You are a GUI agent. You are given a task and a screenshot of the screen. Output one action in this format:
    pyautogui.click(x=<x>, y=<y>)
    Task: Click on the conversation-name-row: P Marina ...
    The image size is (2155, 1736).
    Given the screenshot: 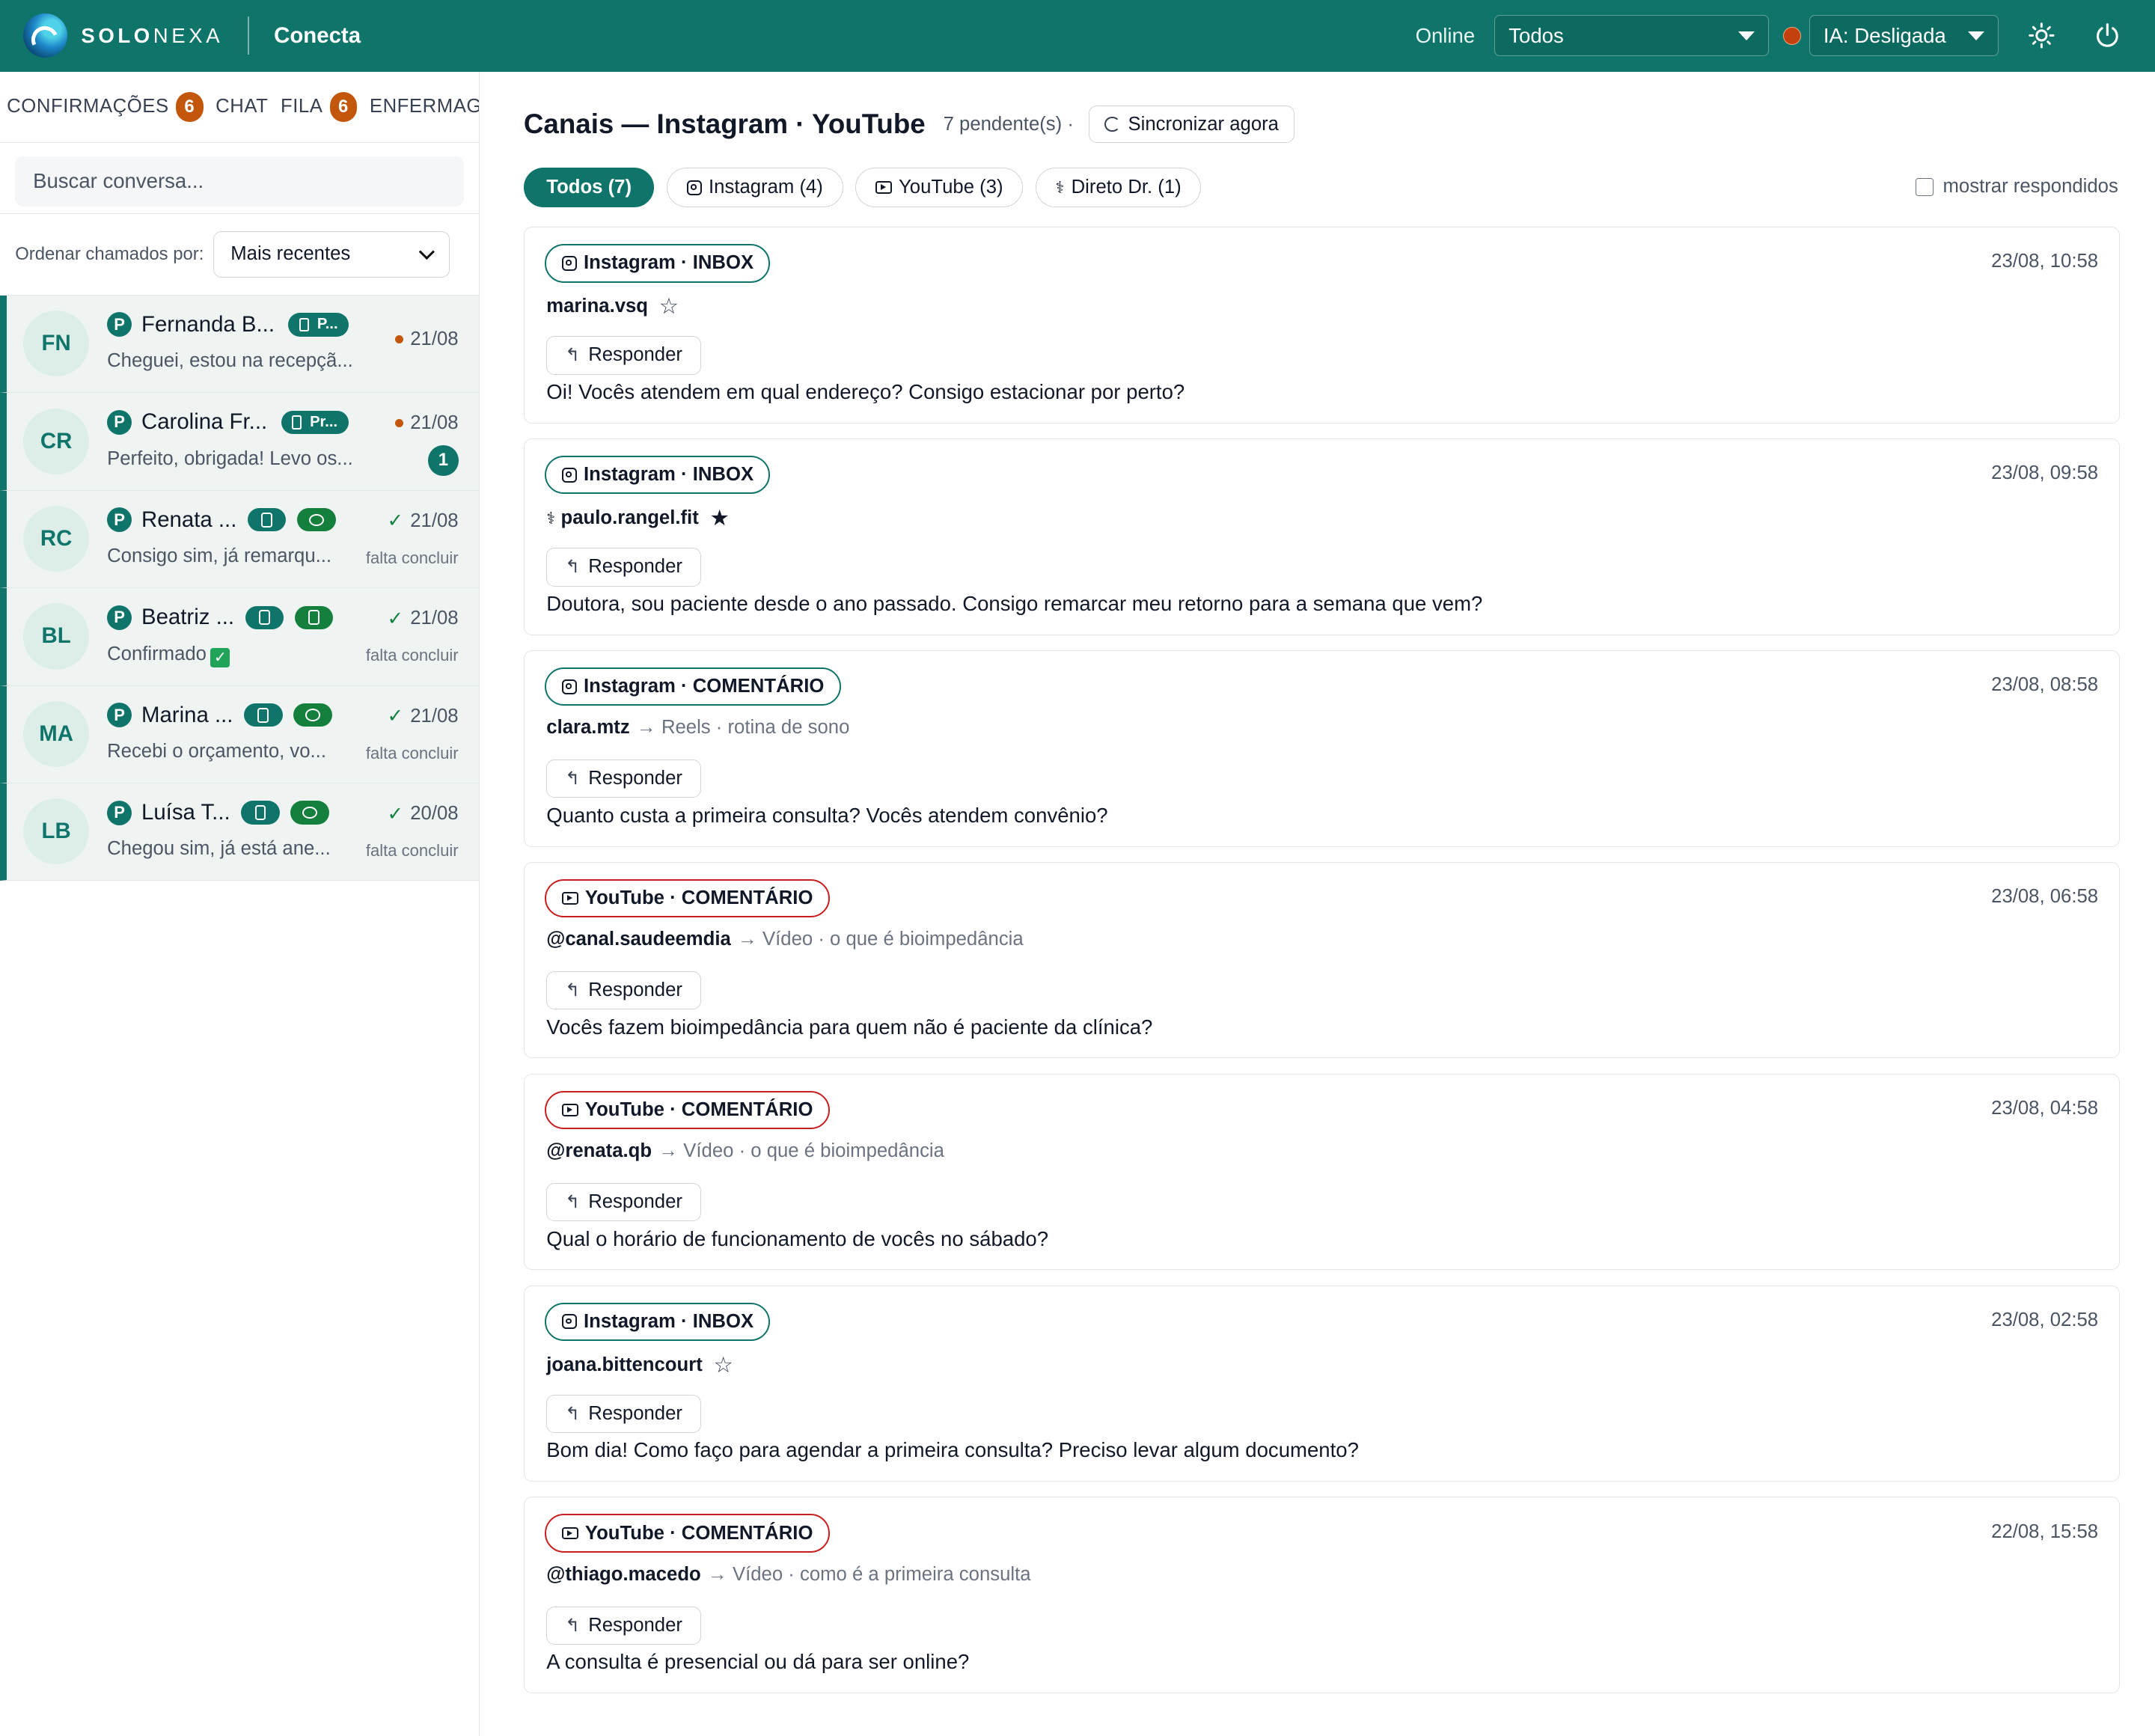 What is the action you would take?
    pyautogui.click(x=219, y=715)
    